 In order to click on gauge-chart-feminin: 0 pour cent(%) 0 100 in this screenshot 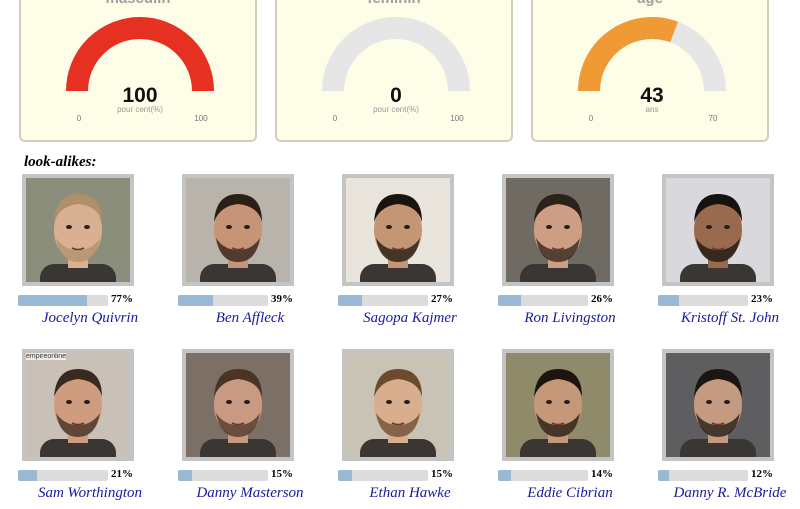, I will do `click(396, 70)`.